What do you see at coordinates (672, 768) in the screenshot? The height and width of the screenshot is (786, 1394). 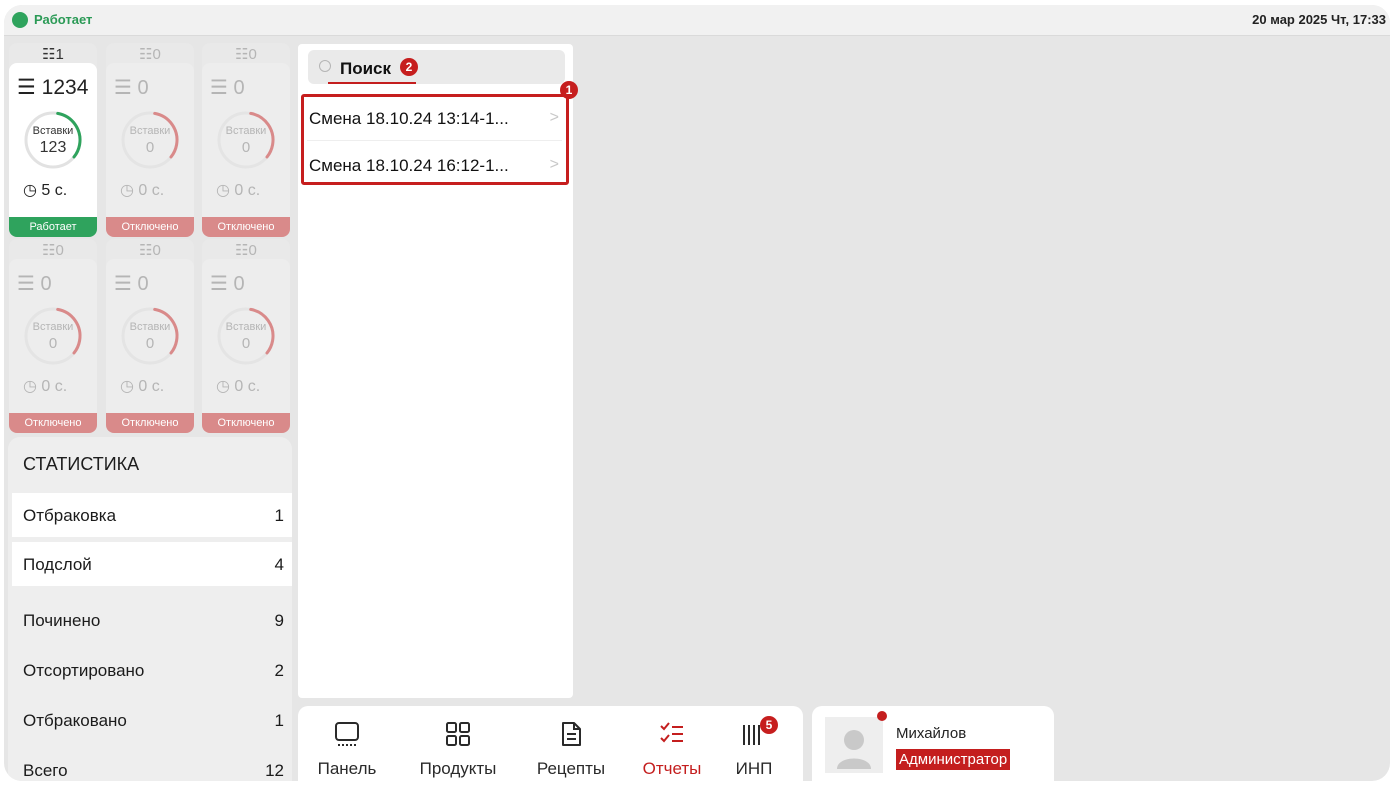 I see `nav-label: Отчеты` at bounding box center [672, 768].